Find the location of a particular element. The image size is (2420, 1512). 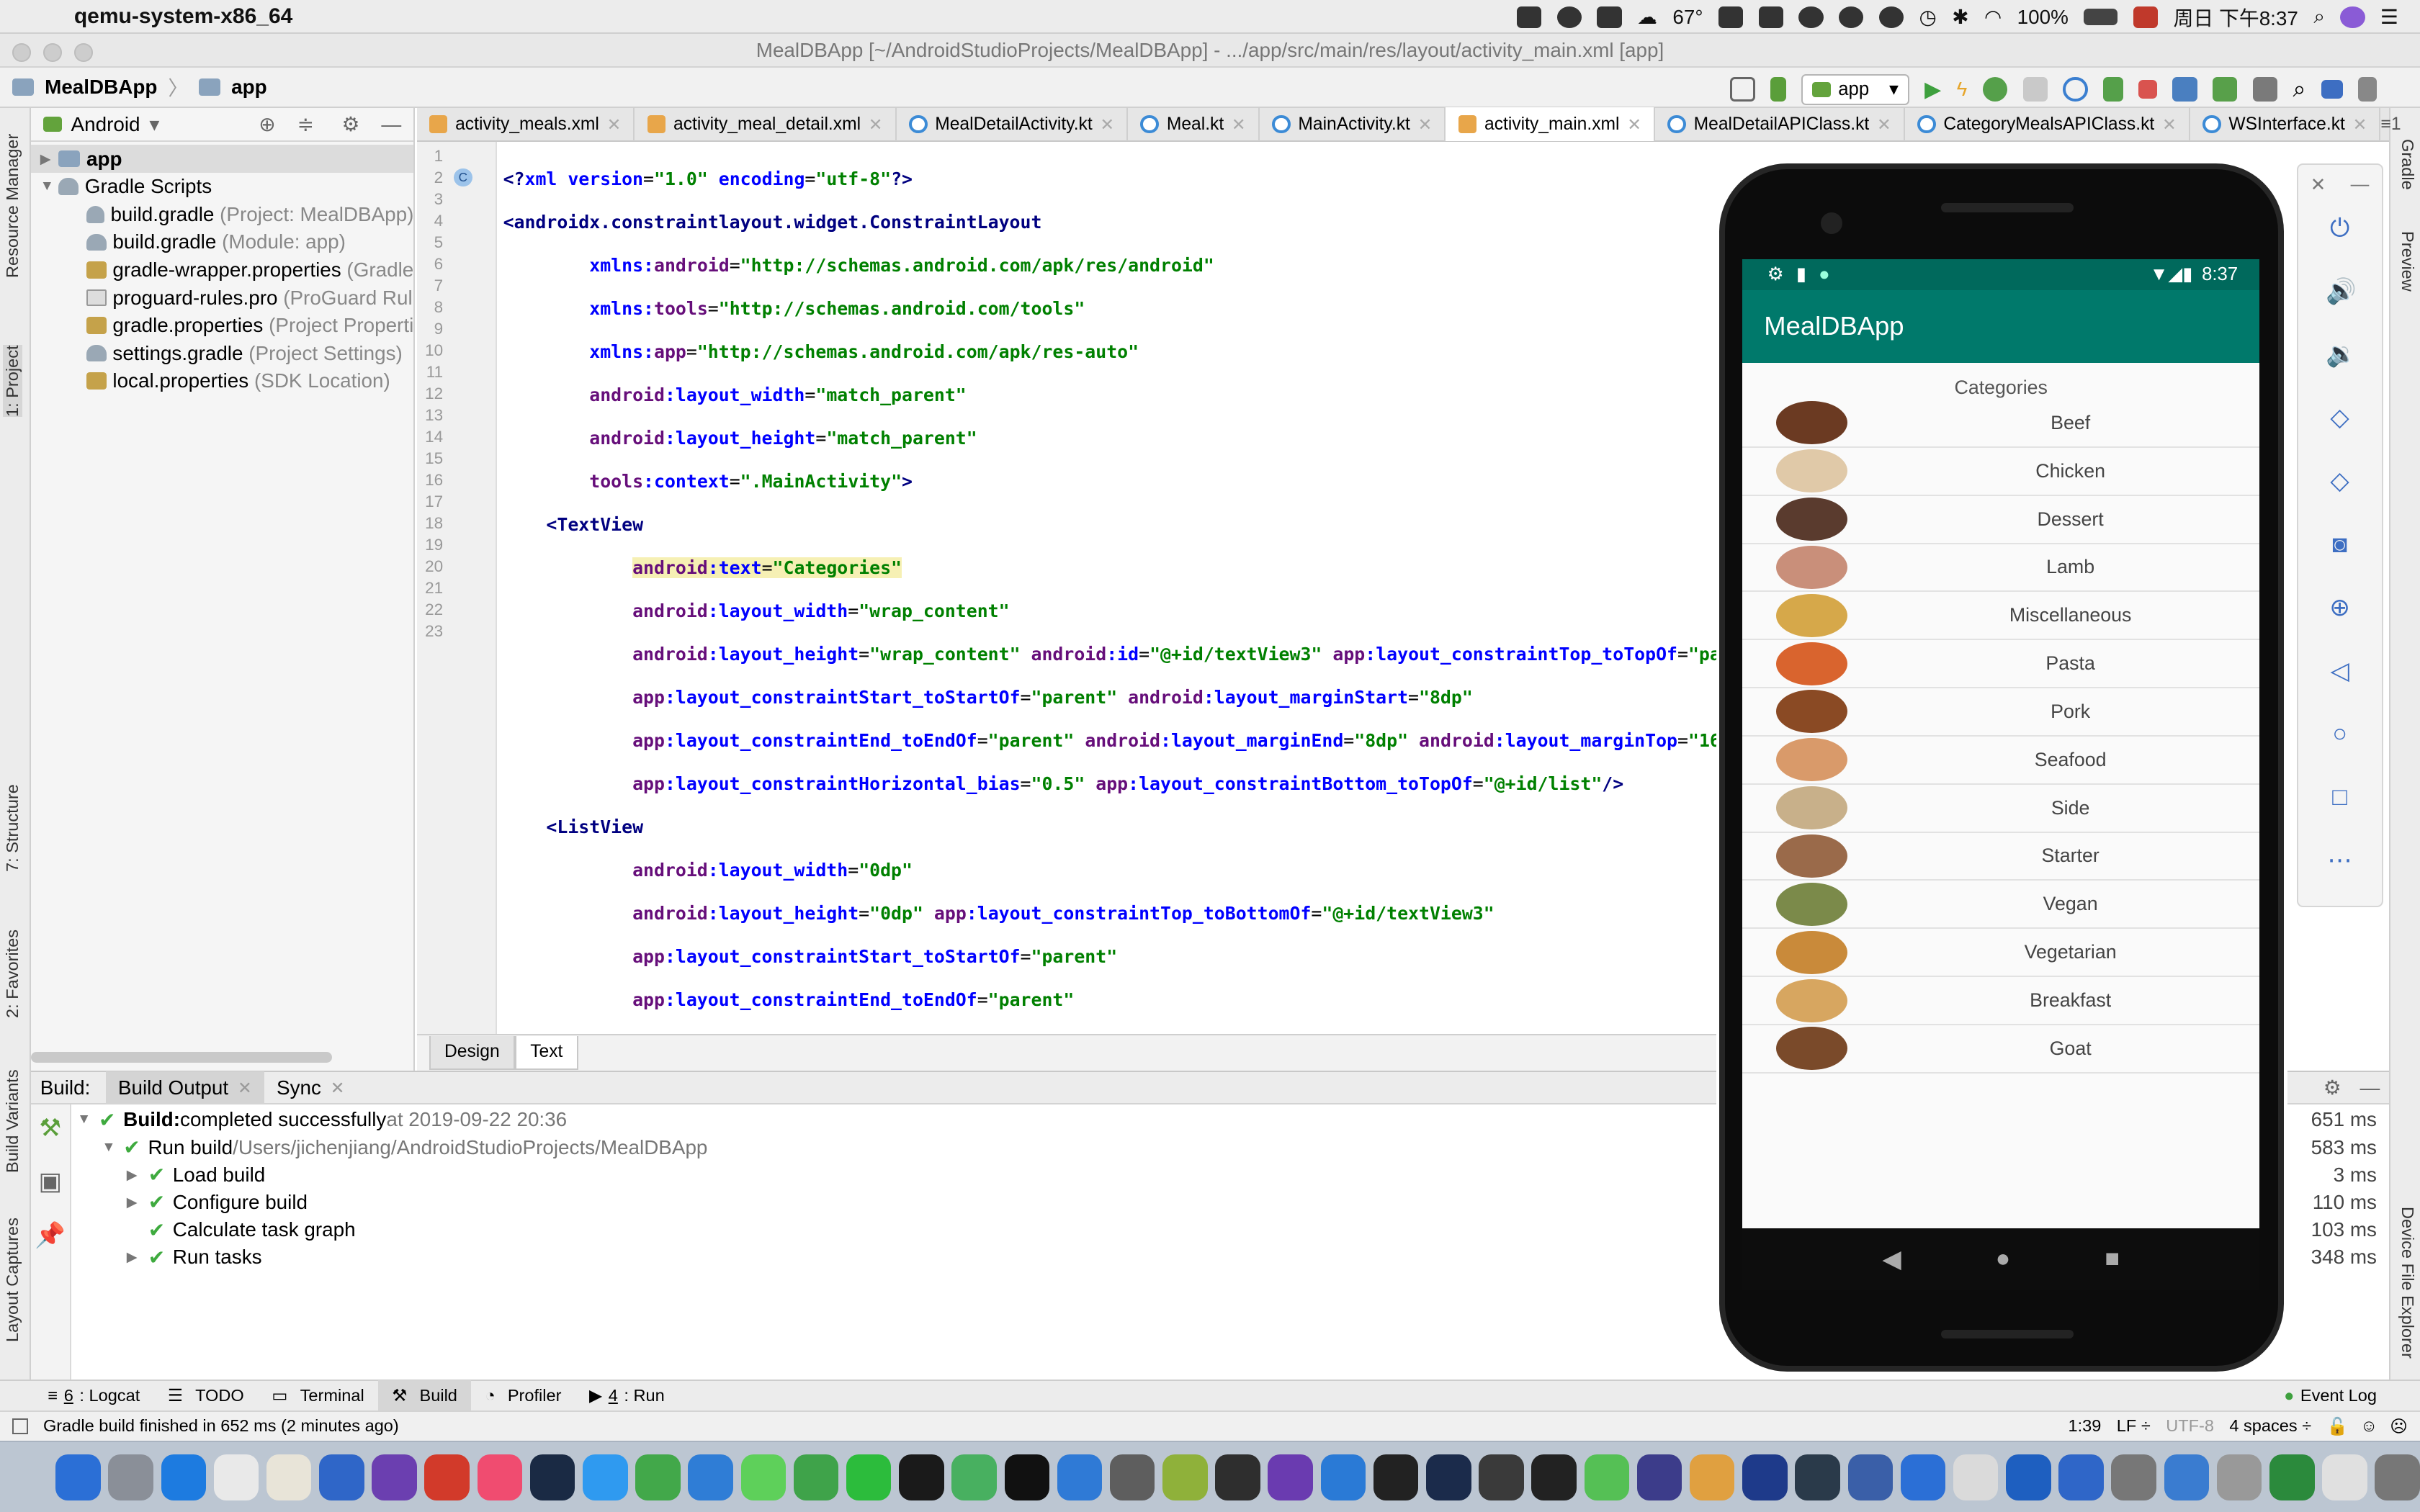

p-icon is located at coordinates (1852, 17).